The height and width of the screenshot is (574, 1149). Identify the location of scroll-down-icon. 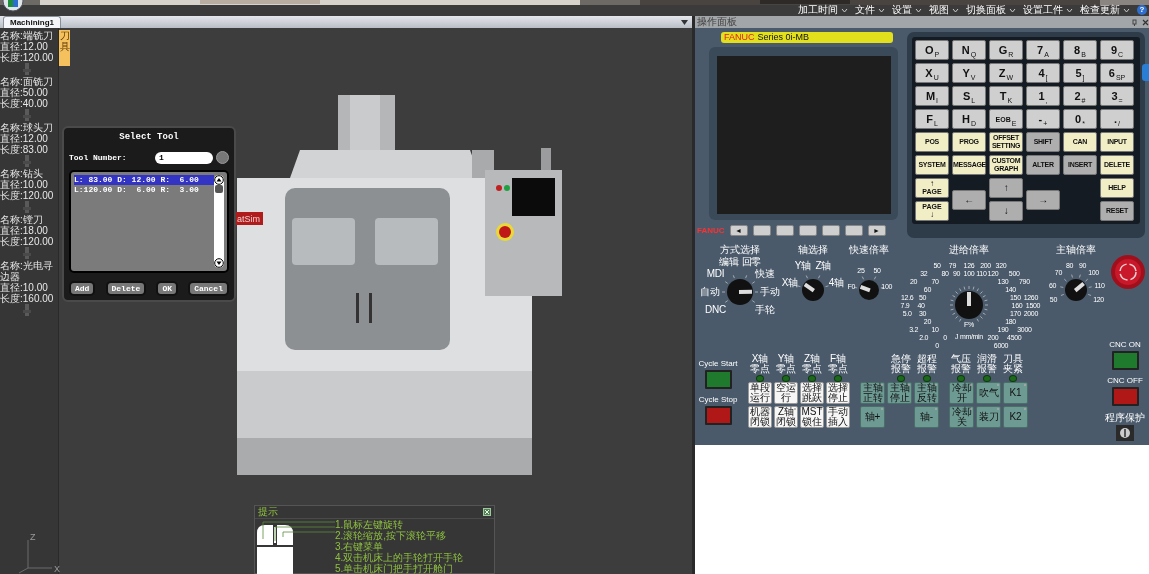
(219, 263).